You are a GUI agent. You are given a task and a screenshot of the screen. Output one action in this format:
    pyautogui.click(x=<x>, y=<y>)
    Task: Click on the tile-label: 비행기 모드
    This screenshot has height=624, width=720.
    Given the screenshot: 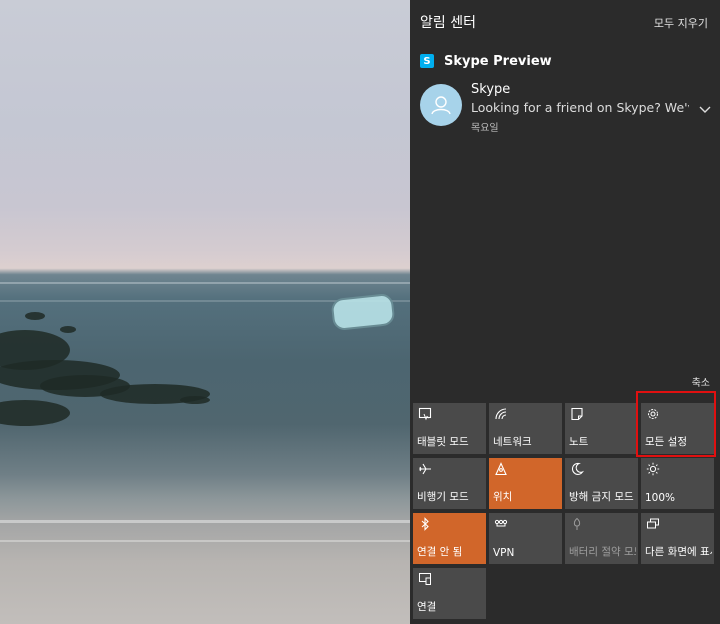 What is the action you would take?
    pyautogui.click(x=443, y=497)
    